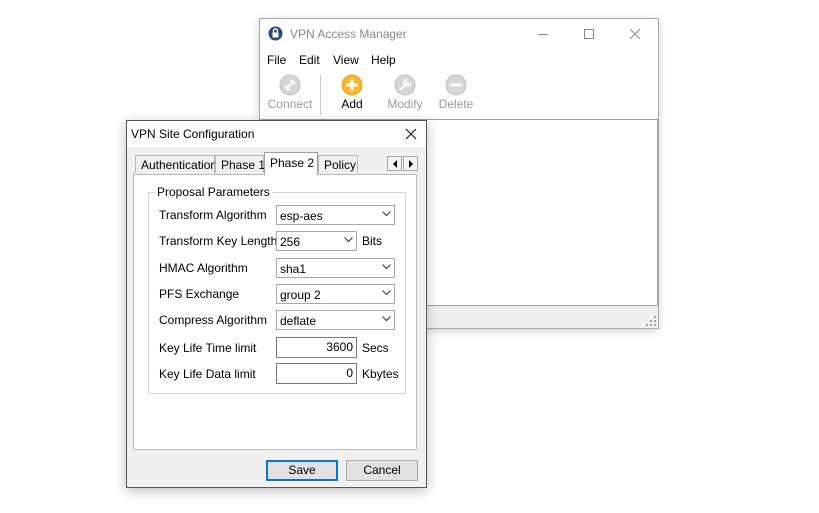 The height and width of the screenshot is (513, 819). Describe the element at coordinates (291, 163) in the screenshot. I see `tab-phase-2: Phase 2` at that location.